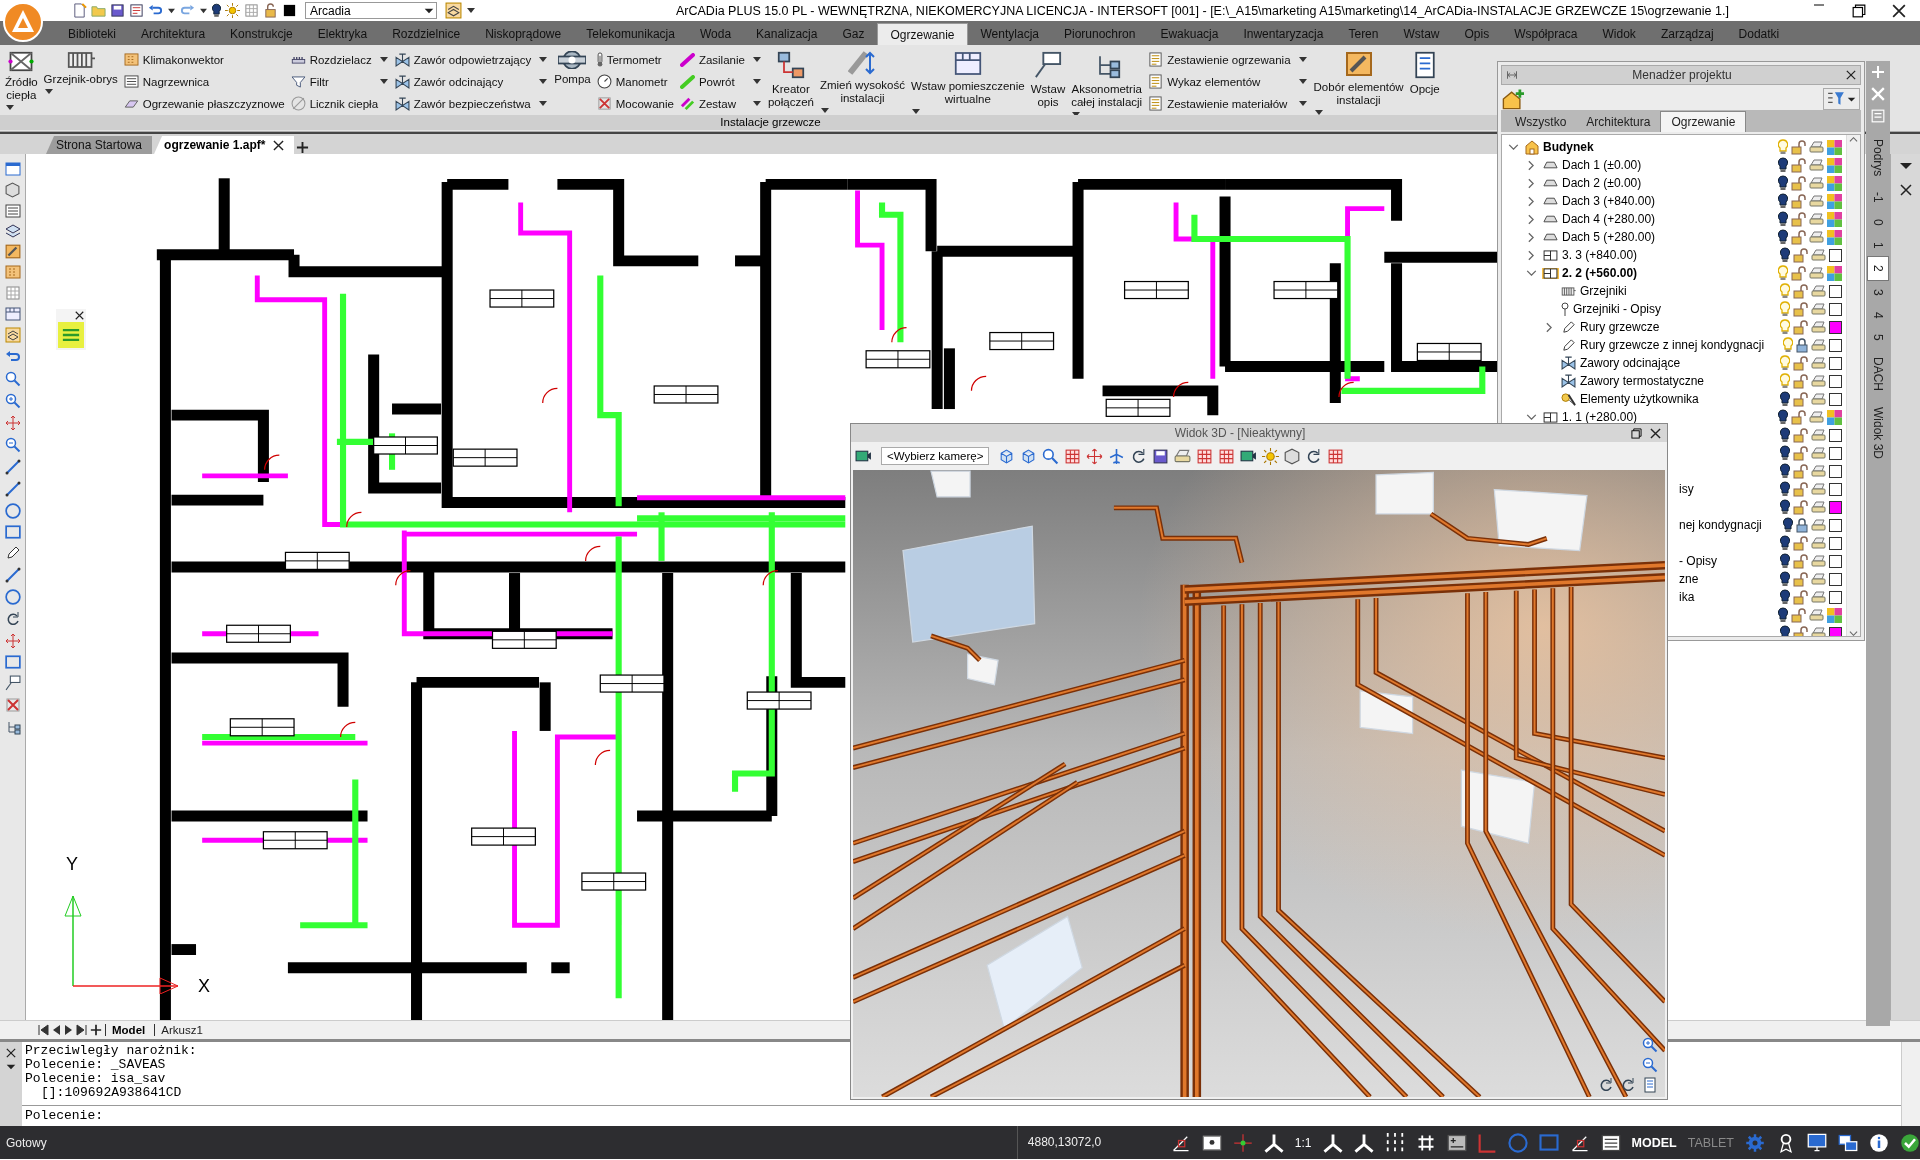 The width and height of the screenshot is (1920, 1160). Describe the element at coordinates (117, 10) in the screenshot. I see `save-icon` at that location.